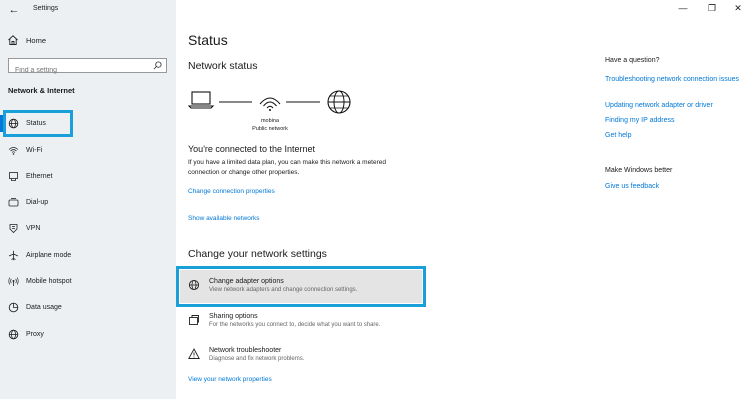  What do you see at coordinates (88, 334) in the screenshot?
I see `sidebar-item-proxy: Proxy` at bounding box center [88, 334].